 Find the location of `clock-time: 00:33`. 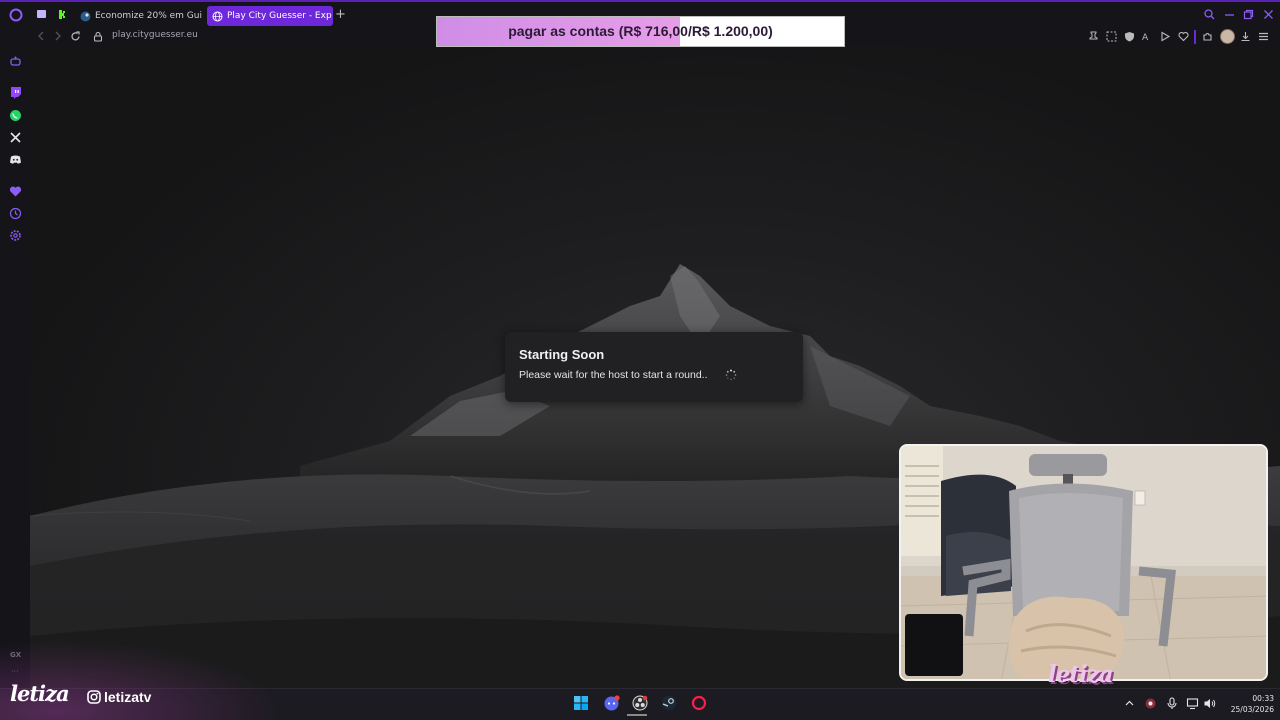

clock-time: 00:33 is located at coordinates (1263, 698).